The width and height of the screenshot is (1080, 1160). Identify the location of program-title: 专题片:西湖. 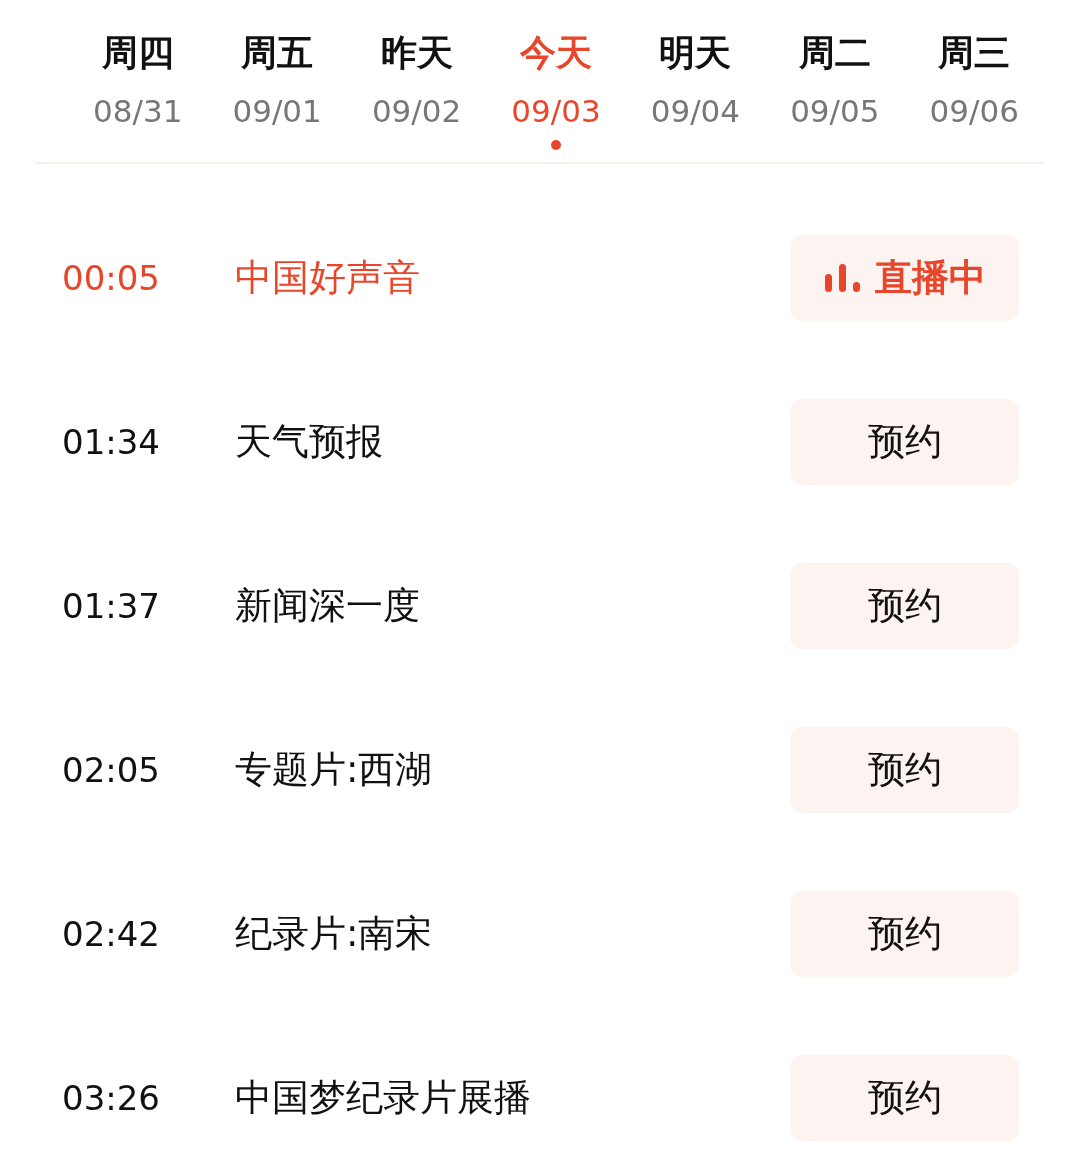
(334, 770).